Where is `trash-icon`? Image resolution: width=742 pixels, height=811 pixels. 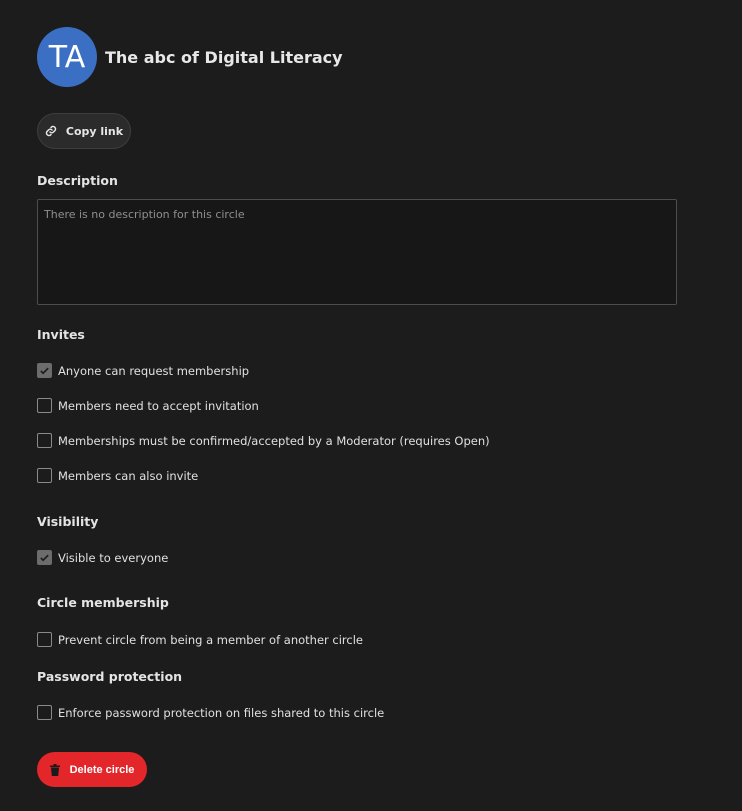 trash-icon is located at coordinates (54, 769).